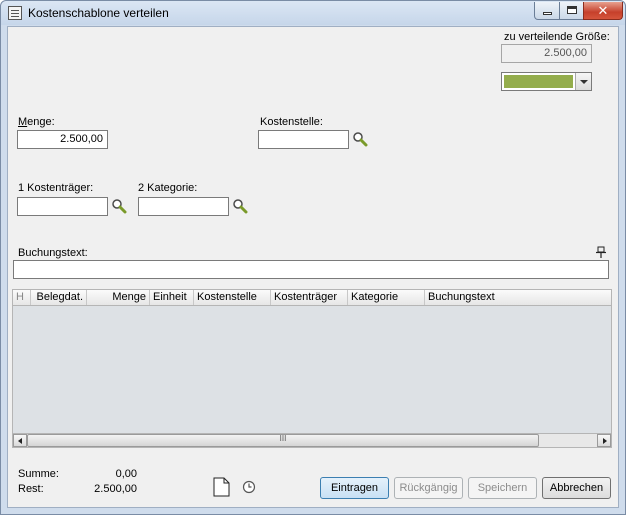 The image size is (626, 515). I want to click on column-header-h: H, so click(22, 297).